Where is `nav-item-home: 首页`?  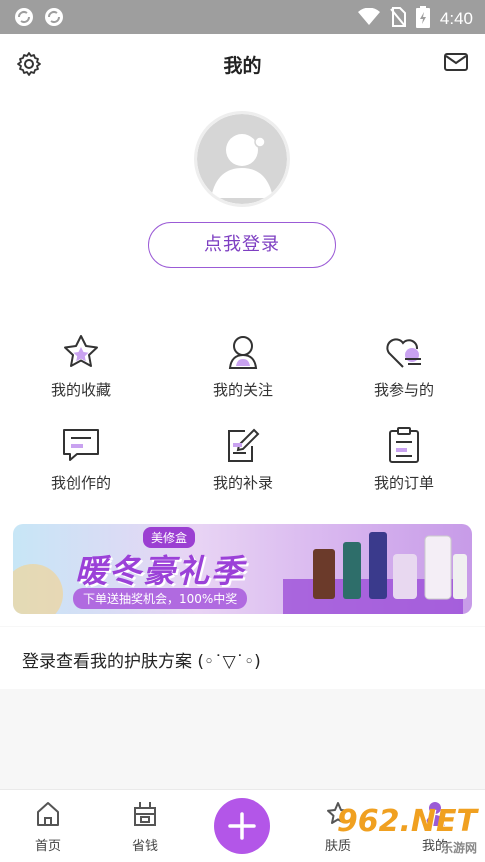
nav-item-home: 首页 is located at coordinates (48, 827).